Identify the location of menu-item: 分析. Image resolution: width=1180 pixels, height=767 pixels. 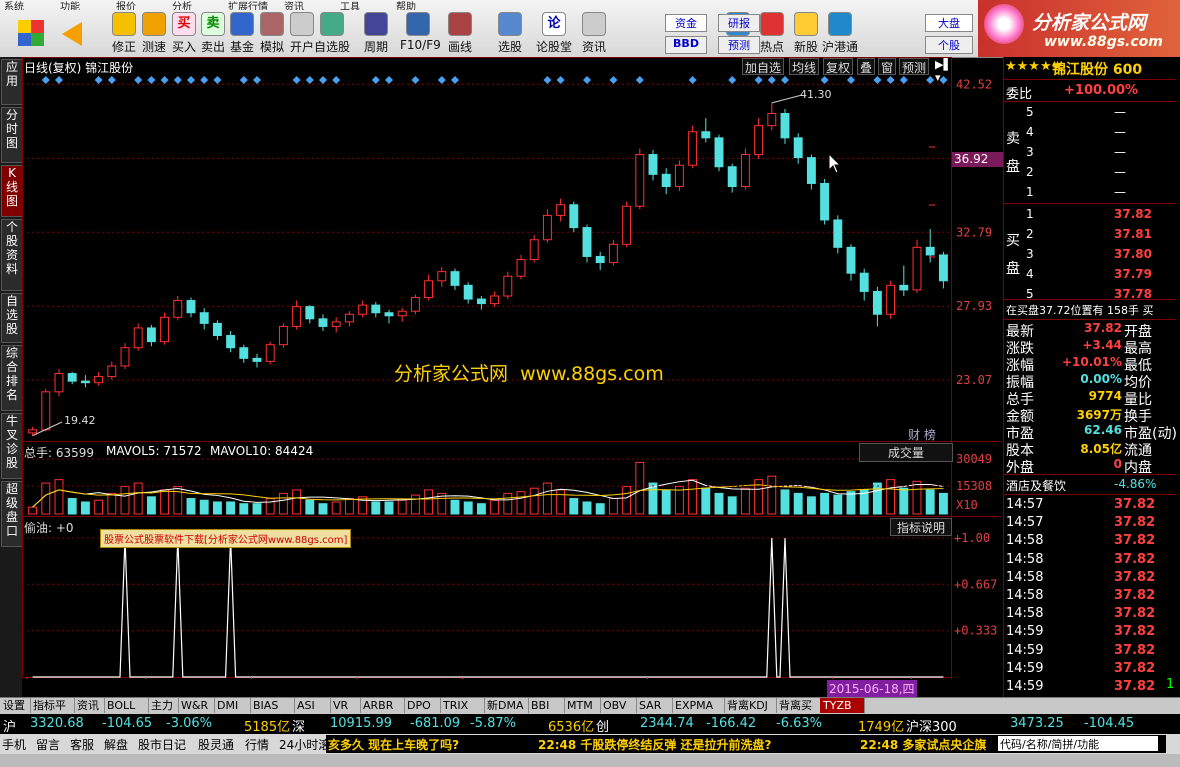
(182, 5).